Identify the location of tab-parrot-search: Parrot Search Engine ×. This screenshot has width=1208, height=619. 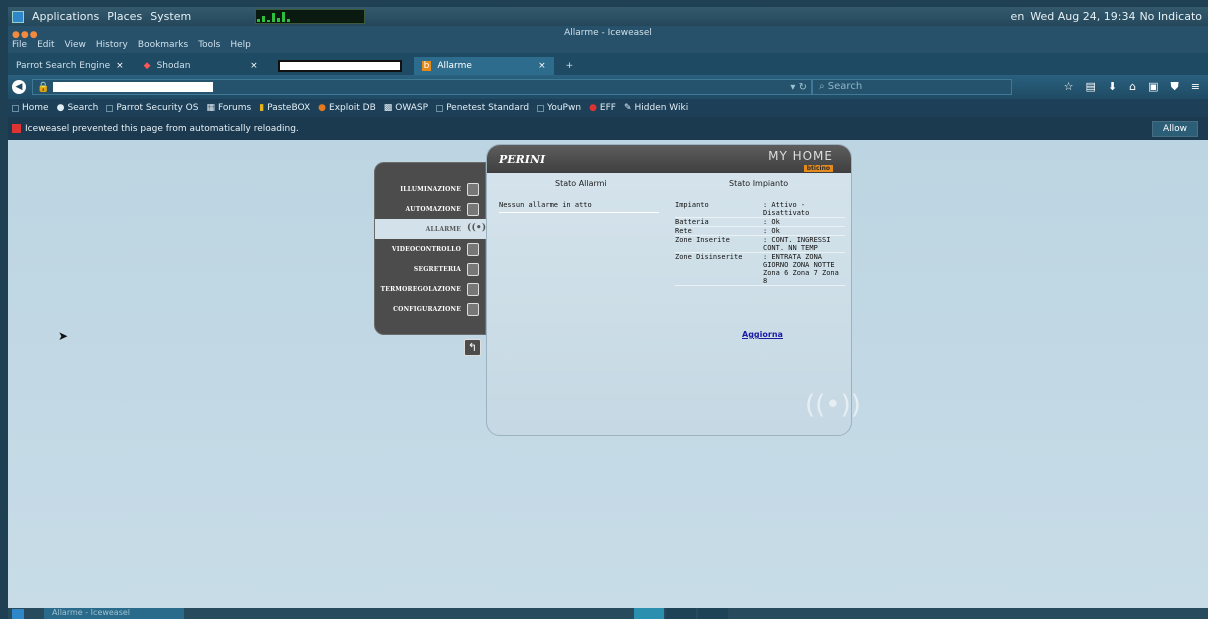
(70, 66).